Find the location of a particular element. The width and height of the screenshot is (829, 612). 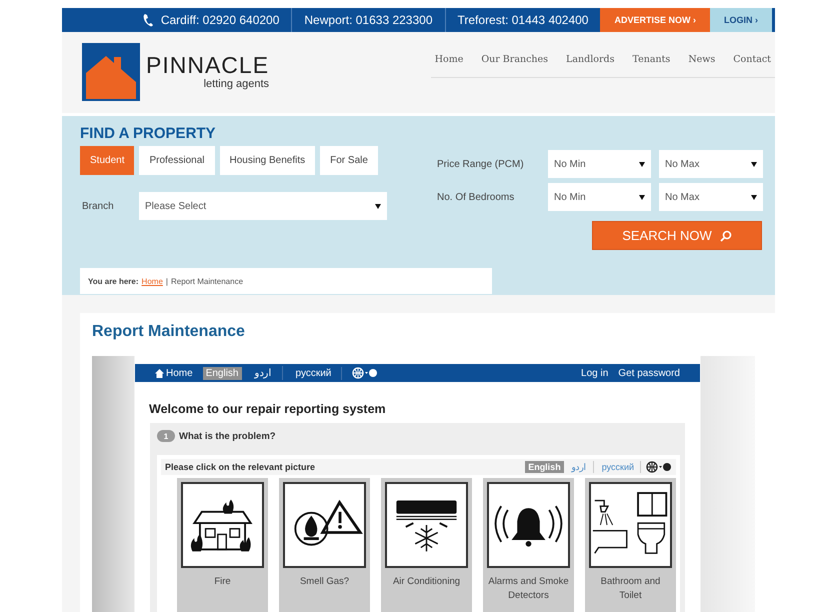

instruction-text: Please click on the relevant picture is located at coordinates (240, 467).